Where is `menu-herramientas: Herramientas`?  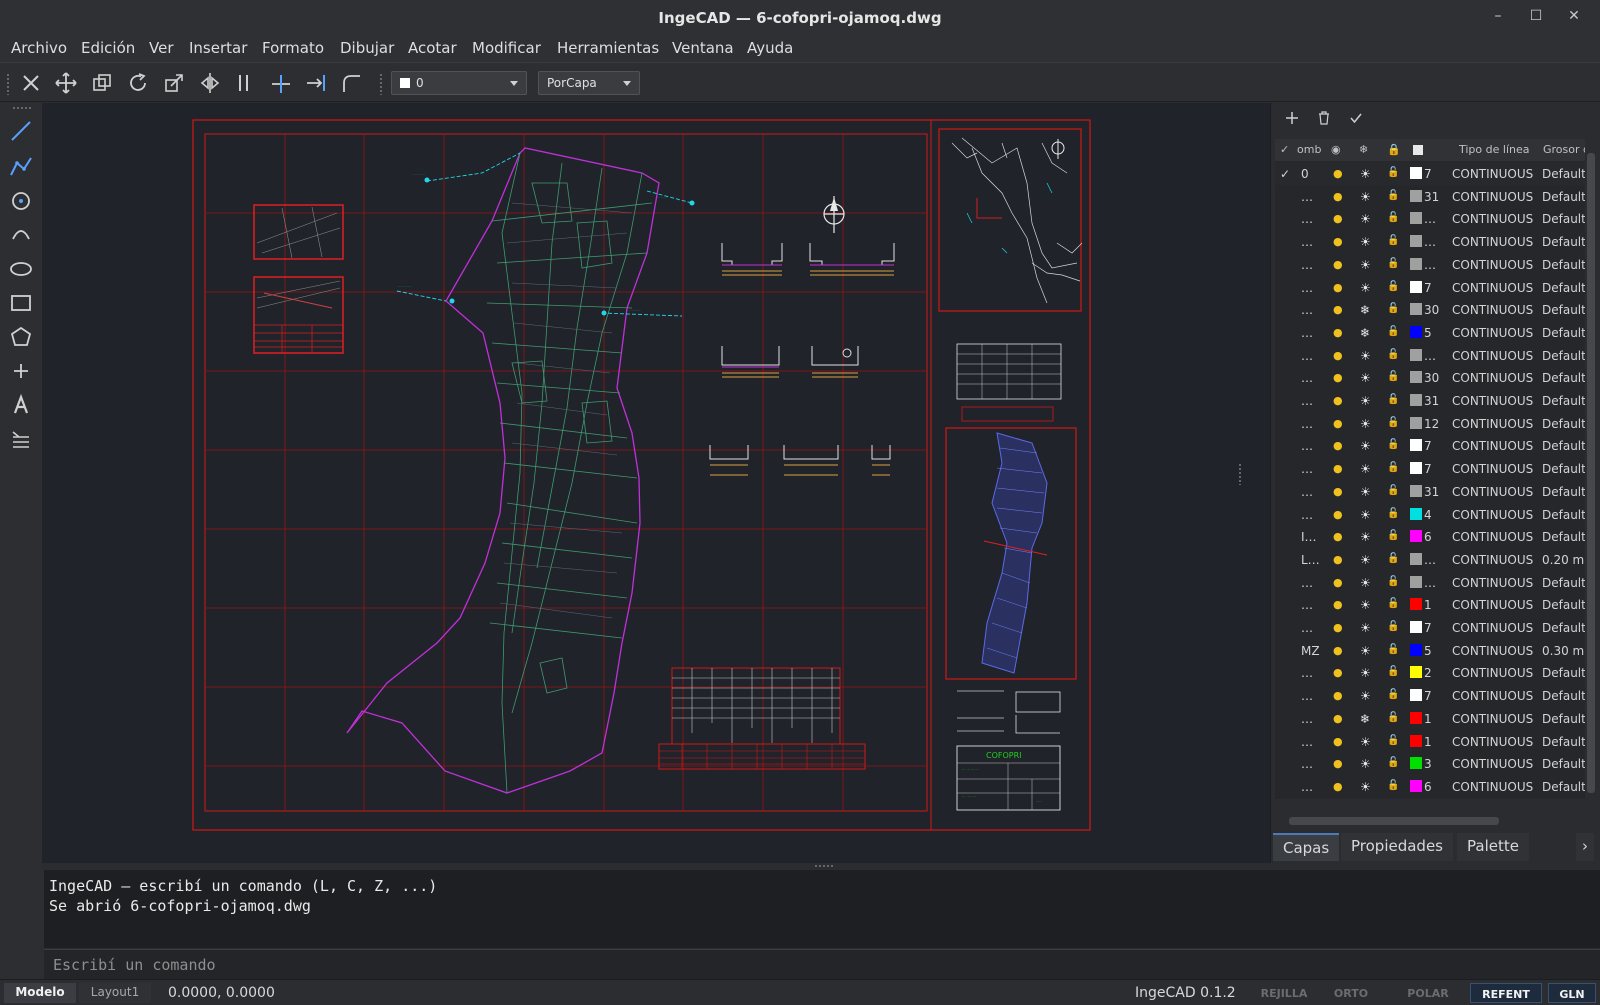
menu-herramientas: Herramientas is located at coordinates (608, 48).